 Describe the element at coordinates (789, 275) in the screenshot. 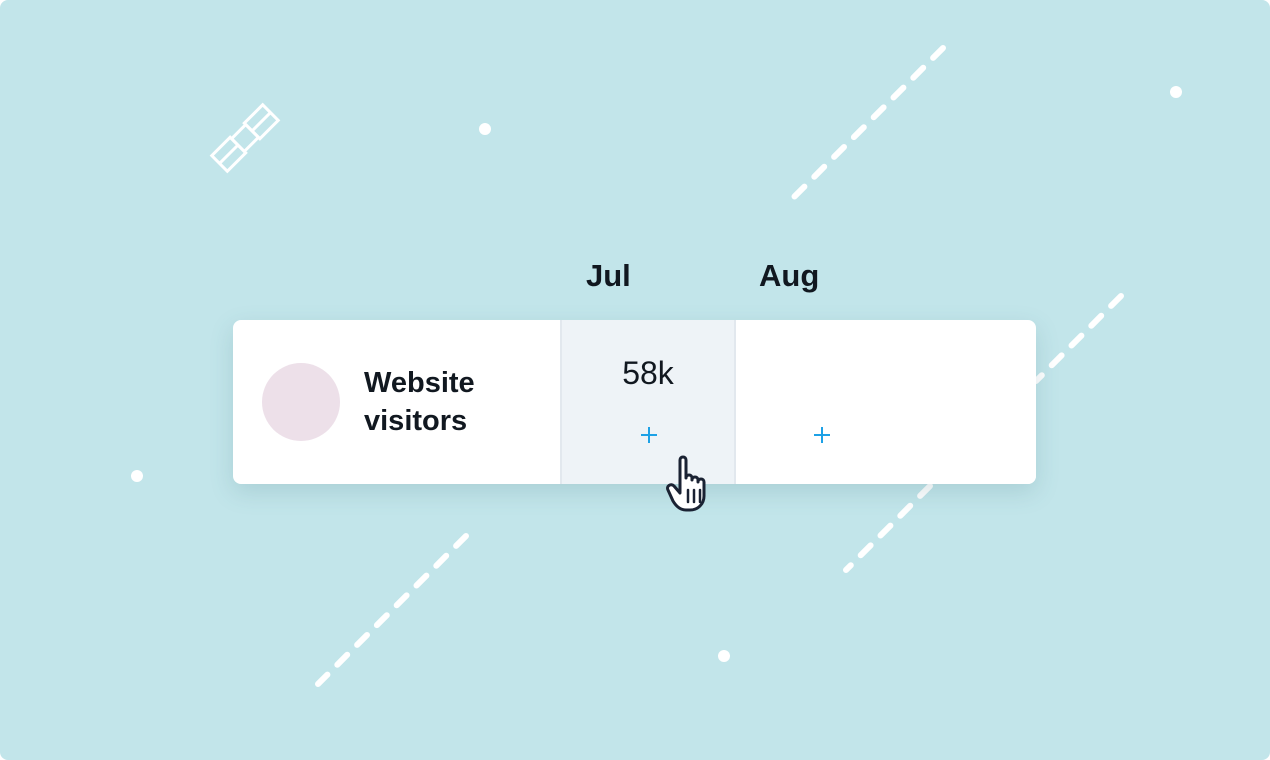

I see `month-header-aug: Aug` at that location.